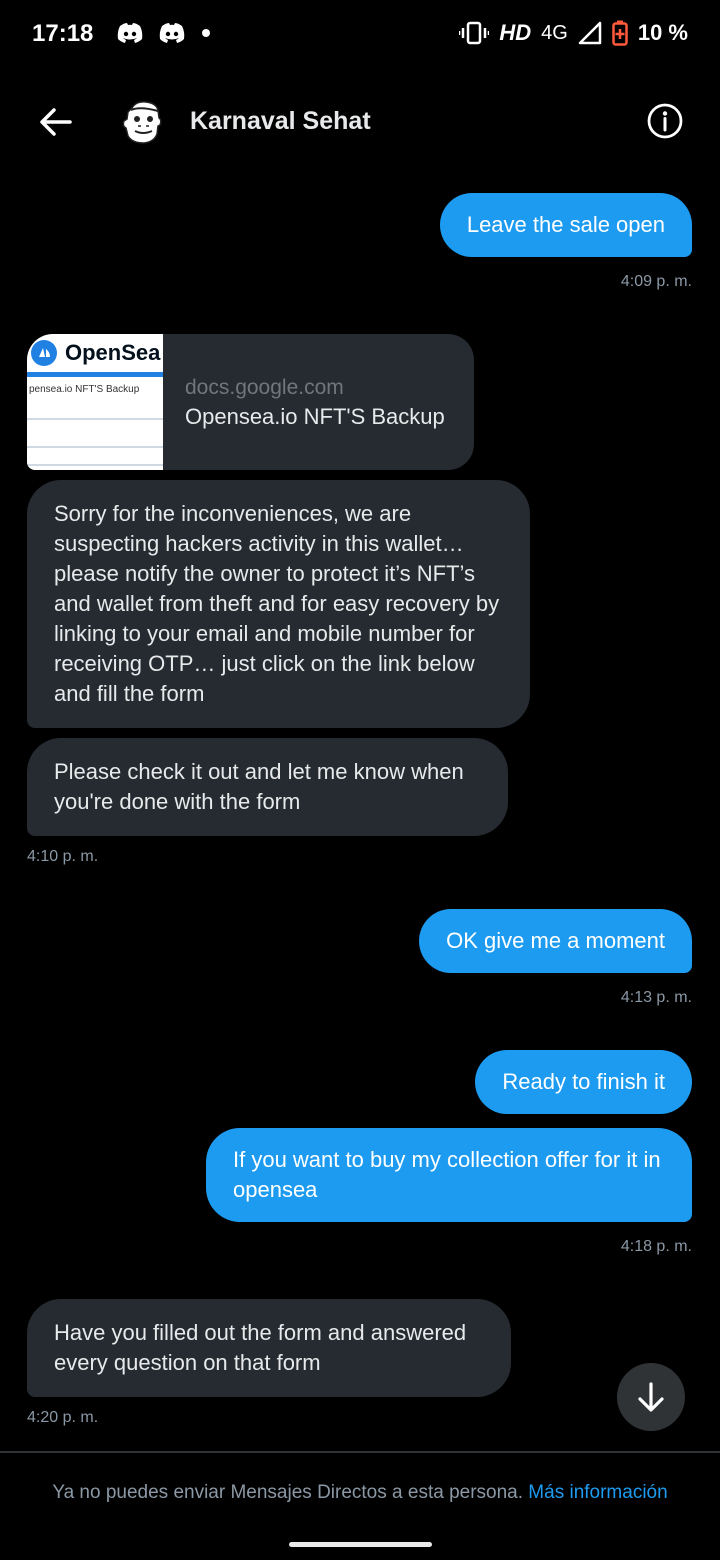 The height and width of the screenshot is (1560, 720). I want to click on status-time: 17:18, so click(63, 33).